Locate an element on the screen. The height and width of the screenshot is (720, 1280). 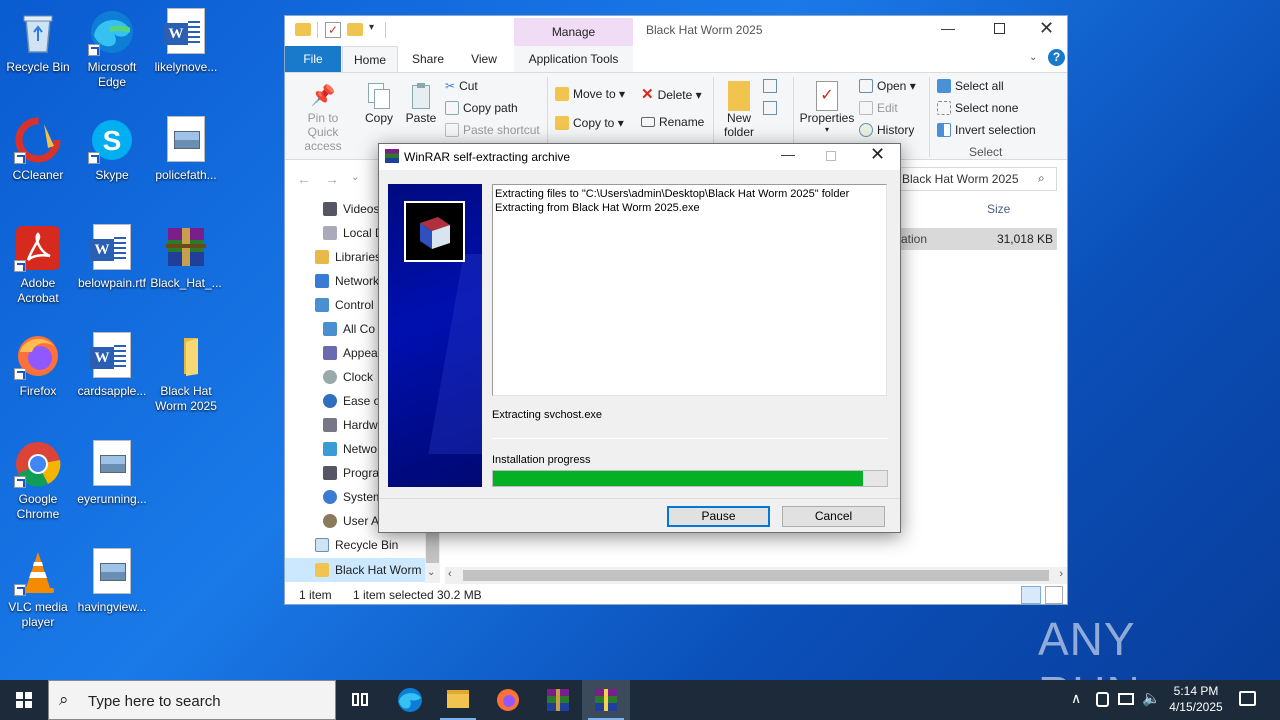
new-folder-quick-icon is located at coordinates (355, 29).